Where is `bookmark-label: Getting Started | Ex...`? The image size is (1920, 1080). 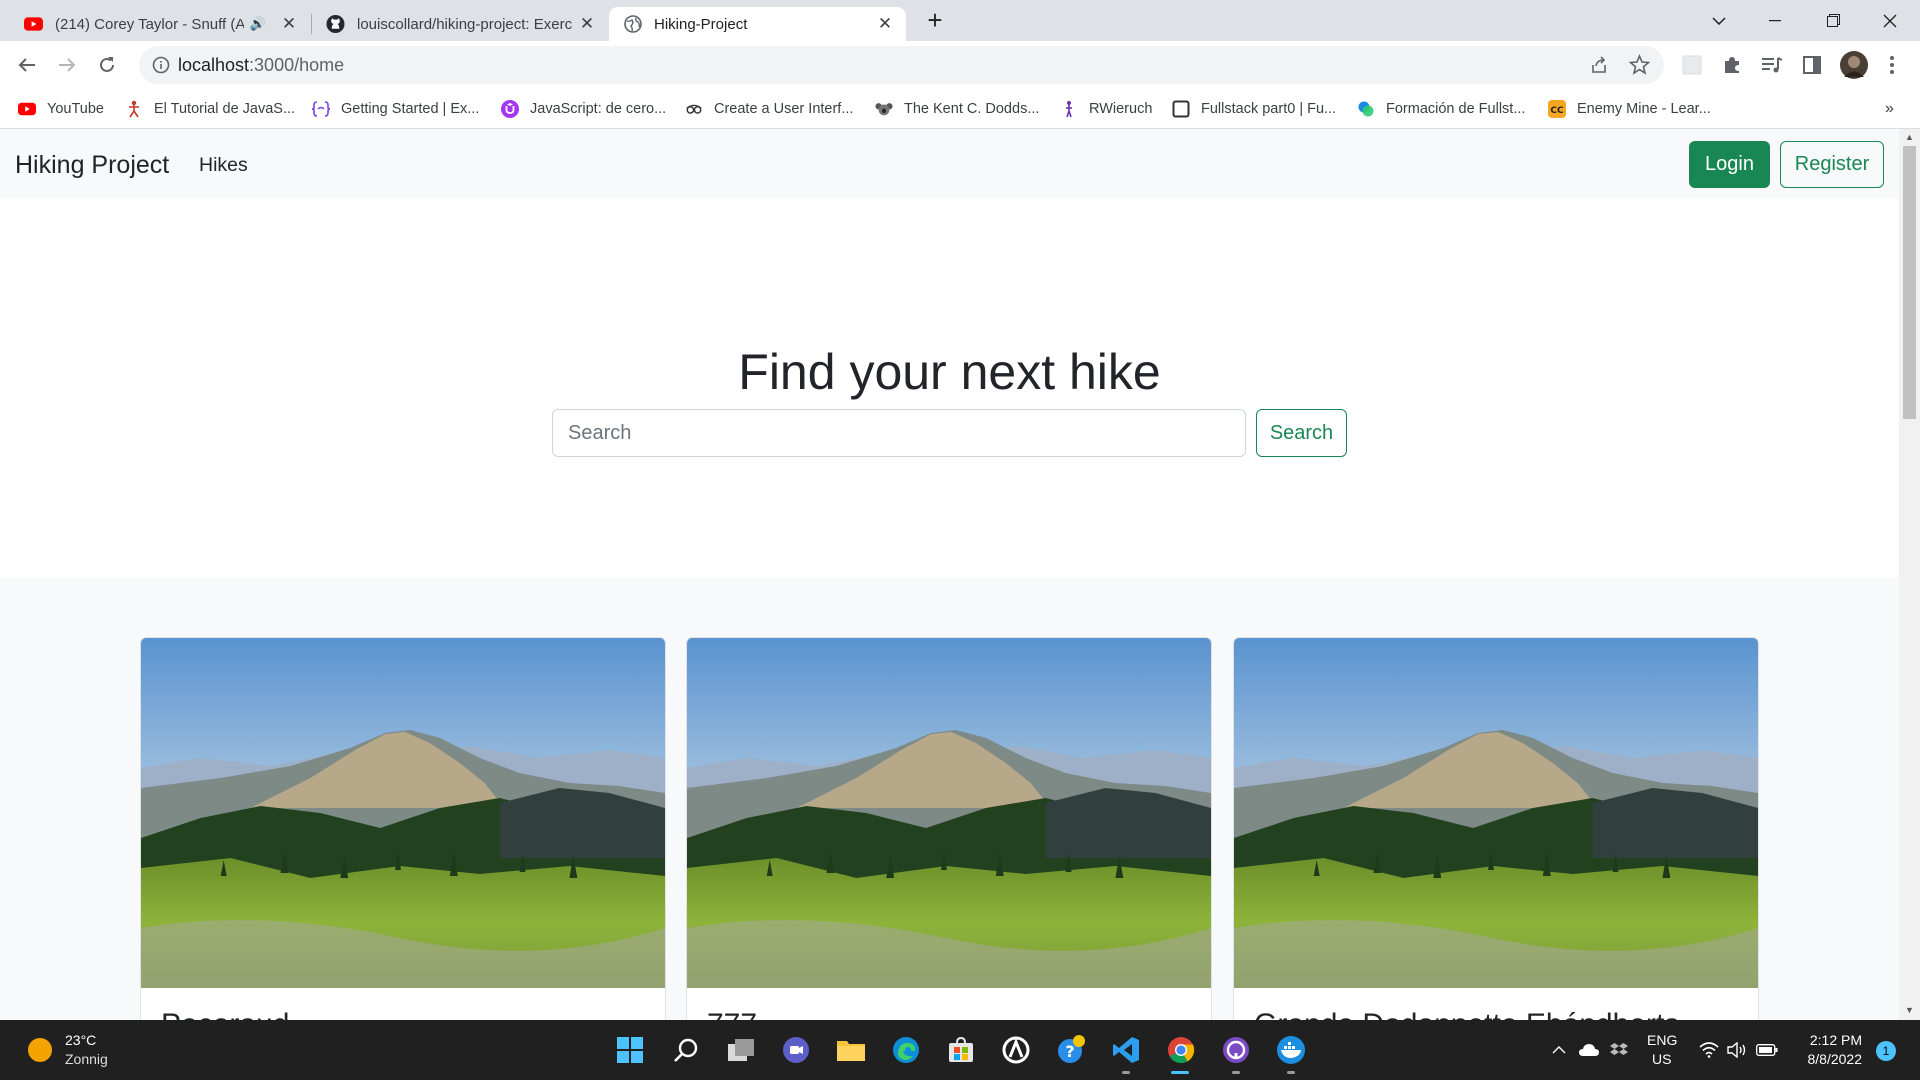 bookmark-label: Getting Started | Ex... is located at coordinates (410, 109).